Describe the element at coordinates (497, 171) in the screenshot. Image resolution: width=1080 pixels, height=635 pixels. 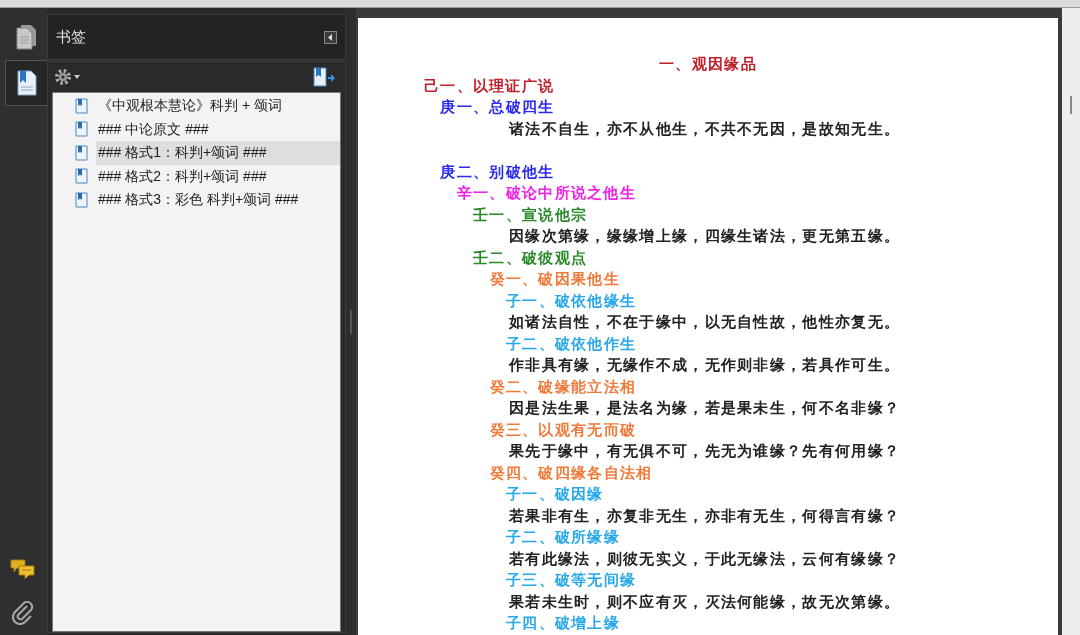
I see `outline-heading: 庚二、别破他生` at that location.